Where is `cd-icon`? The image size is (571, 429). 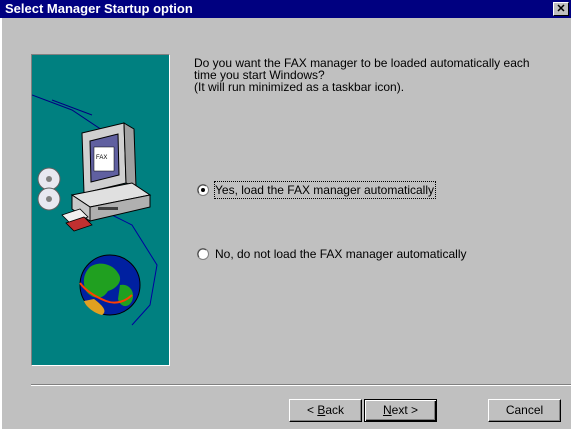 cd-icon is located at coordinates (49, 189).